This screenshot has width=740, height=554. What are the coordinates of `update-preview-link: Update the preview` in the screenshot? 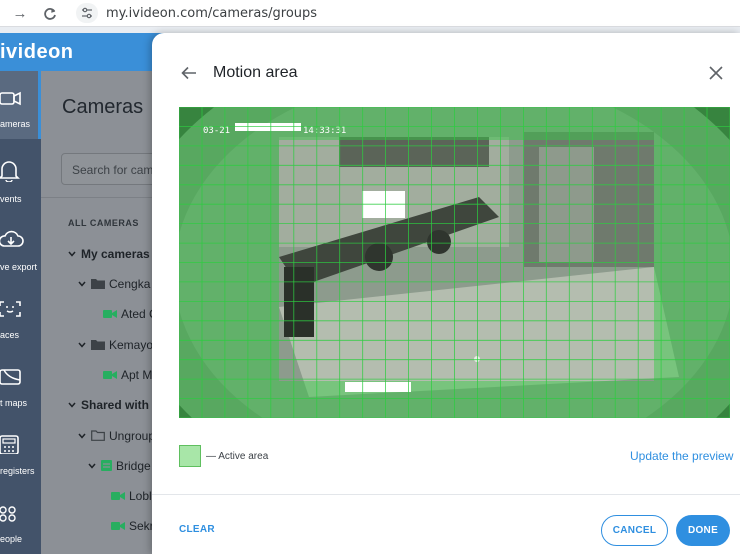 It's located at (681, 456).